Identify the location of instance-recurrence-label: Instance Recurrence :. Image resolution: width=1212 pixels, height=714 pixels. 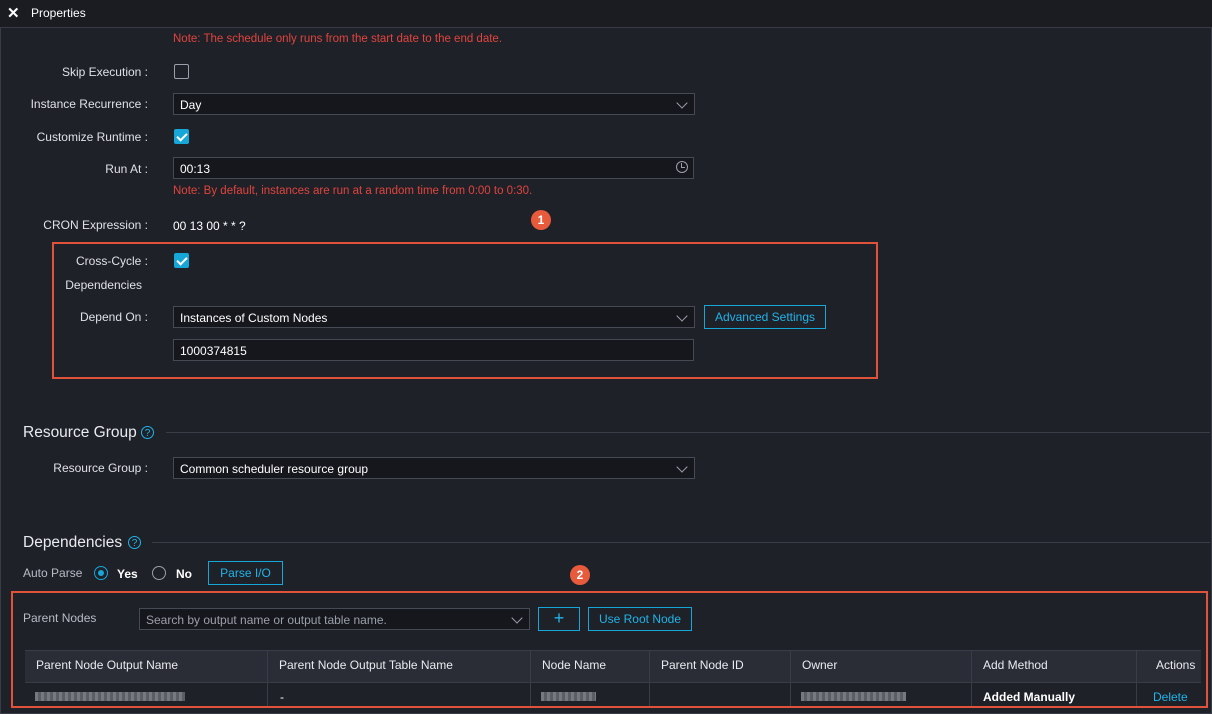
(89, 104).